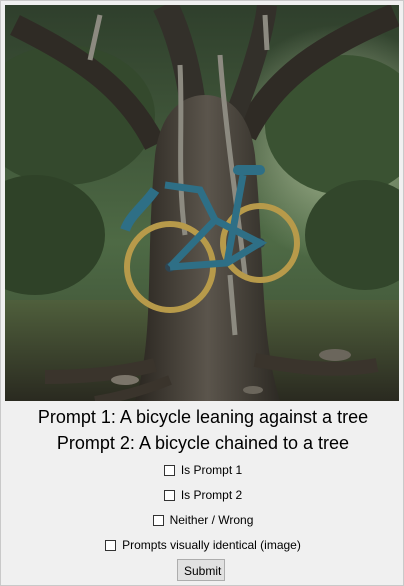  I want to click on option-is-prompt-2: Is Prompt 2, so click(202, 496).